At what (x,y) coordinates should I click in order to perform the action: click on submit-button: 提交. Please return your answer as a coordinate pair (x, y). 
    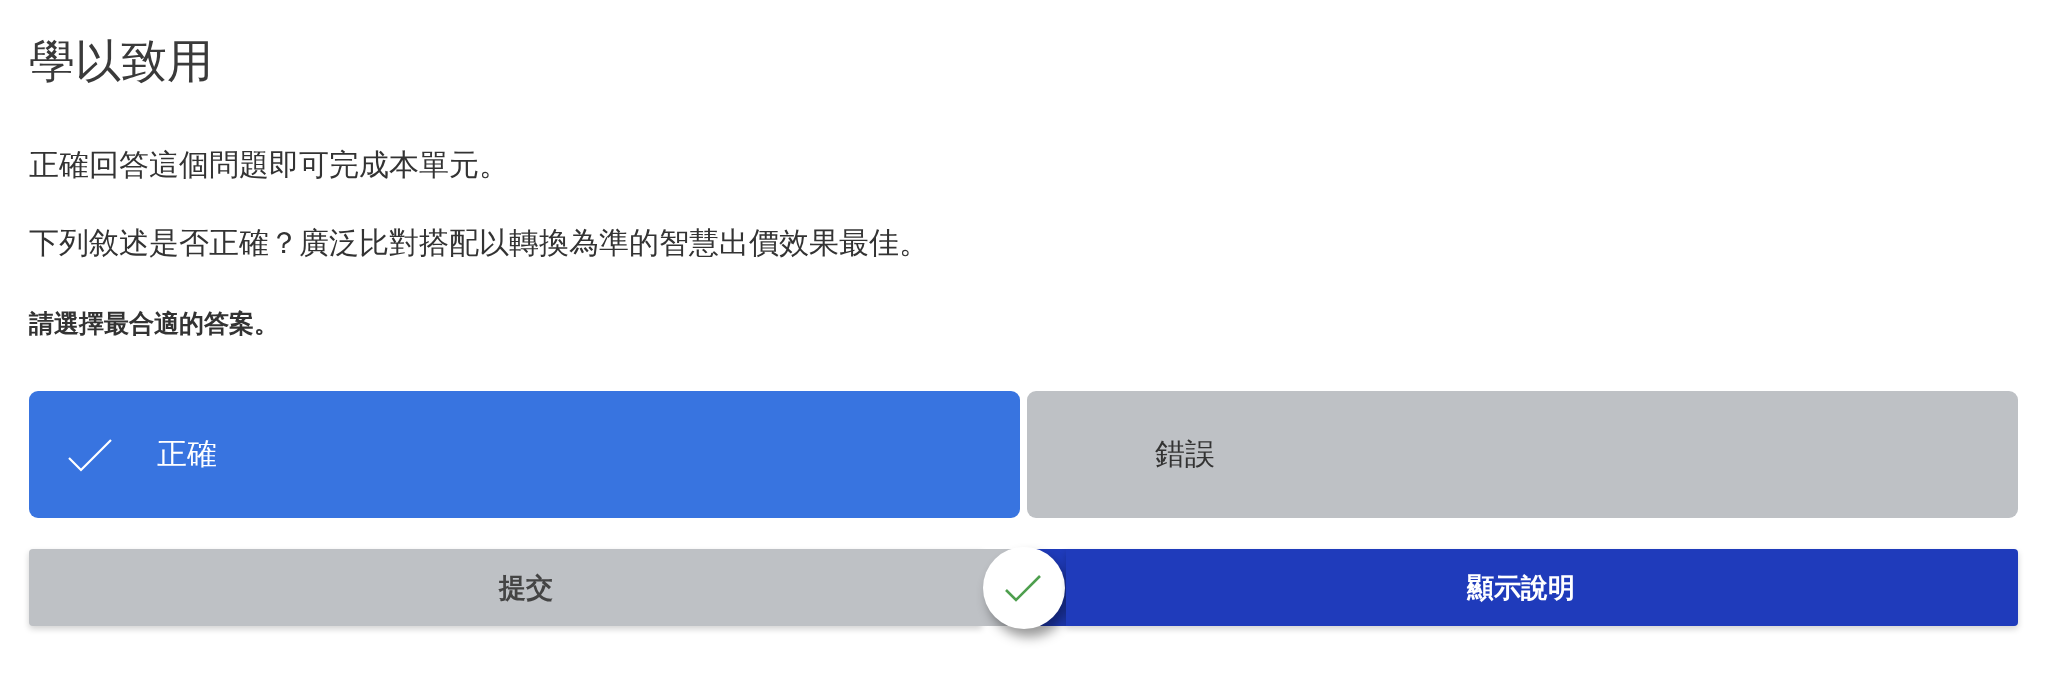
    Looking at the image, I should click on (505, 587).